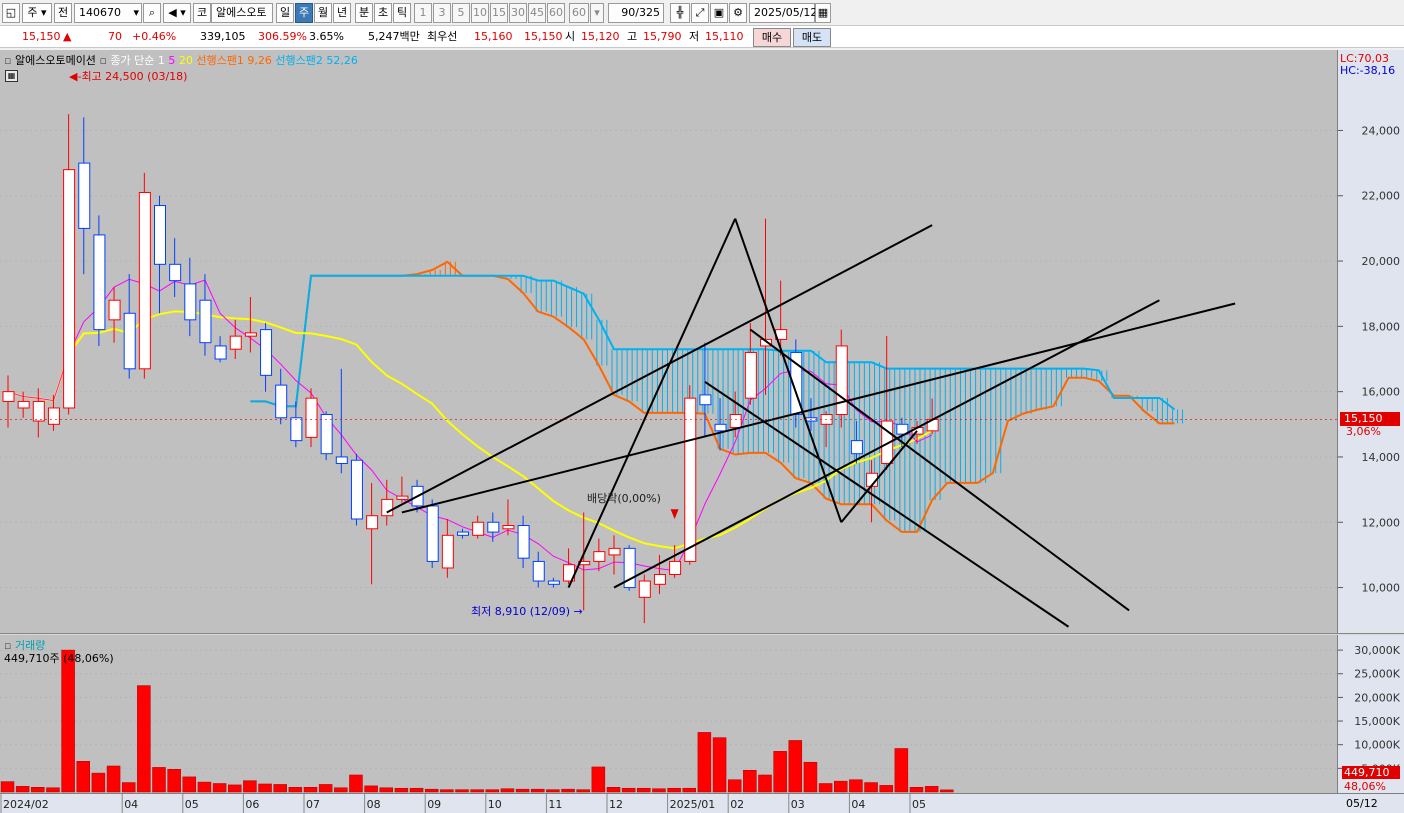 This screenshot has width=1404, height=813. What do you see at coordinates (423, 13) in the screenshot?
I see `interval-1: 1` at bounding box center [423, 13].